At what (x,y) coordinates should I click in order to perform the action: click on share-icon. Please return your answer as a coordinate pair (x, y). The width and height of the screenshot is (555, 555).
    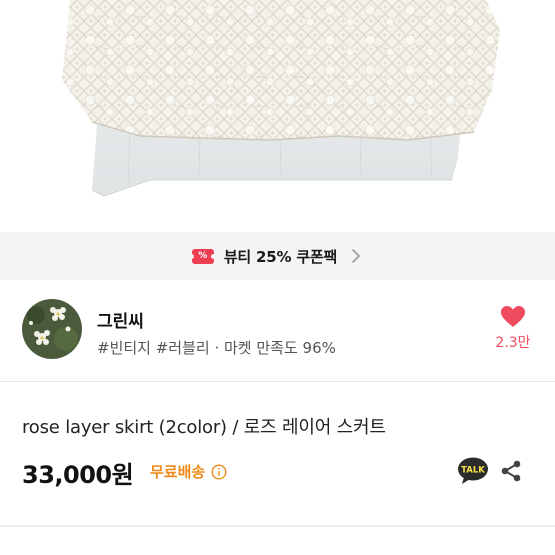
    Looking at the image, I should click on (511, 471).